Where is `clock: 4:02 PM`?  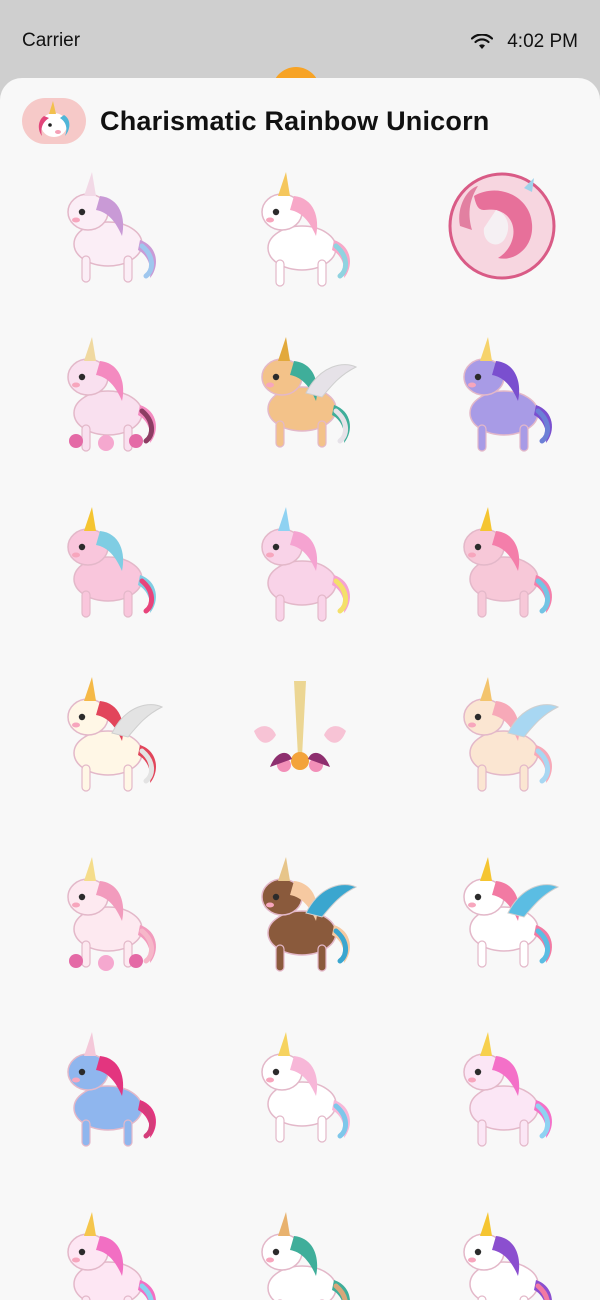 clock: 4:02 PM is located at coordinates (542, 41).